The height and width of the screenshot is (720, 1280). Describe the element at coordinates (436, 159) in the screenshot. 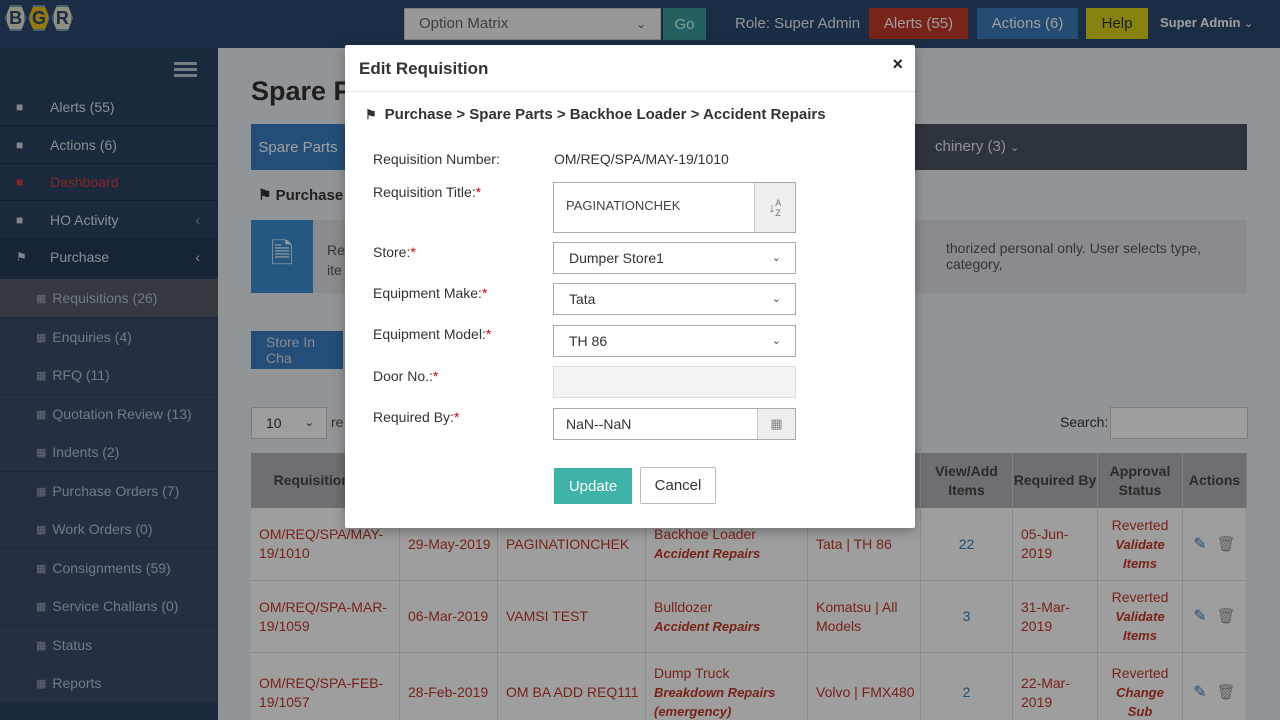

I see `requisition-number-label: Requisition Number:` at that location.